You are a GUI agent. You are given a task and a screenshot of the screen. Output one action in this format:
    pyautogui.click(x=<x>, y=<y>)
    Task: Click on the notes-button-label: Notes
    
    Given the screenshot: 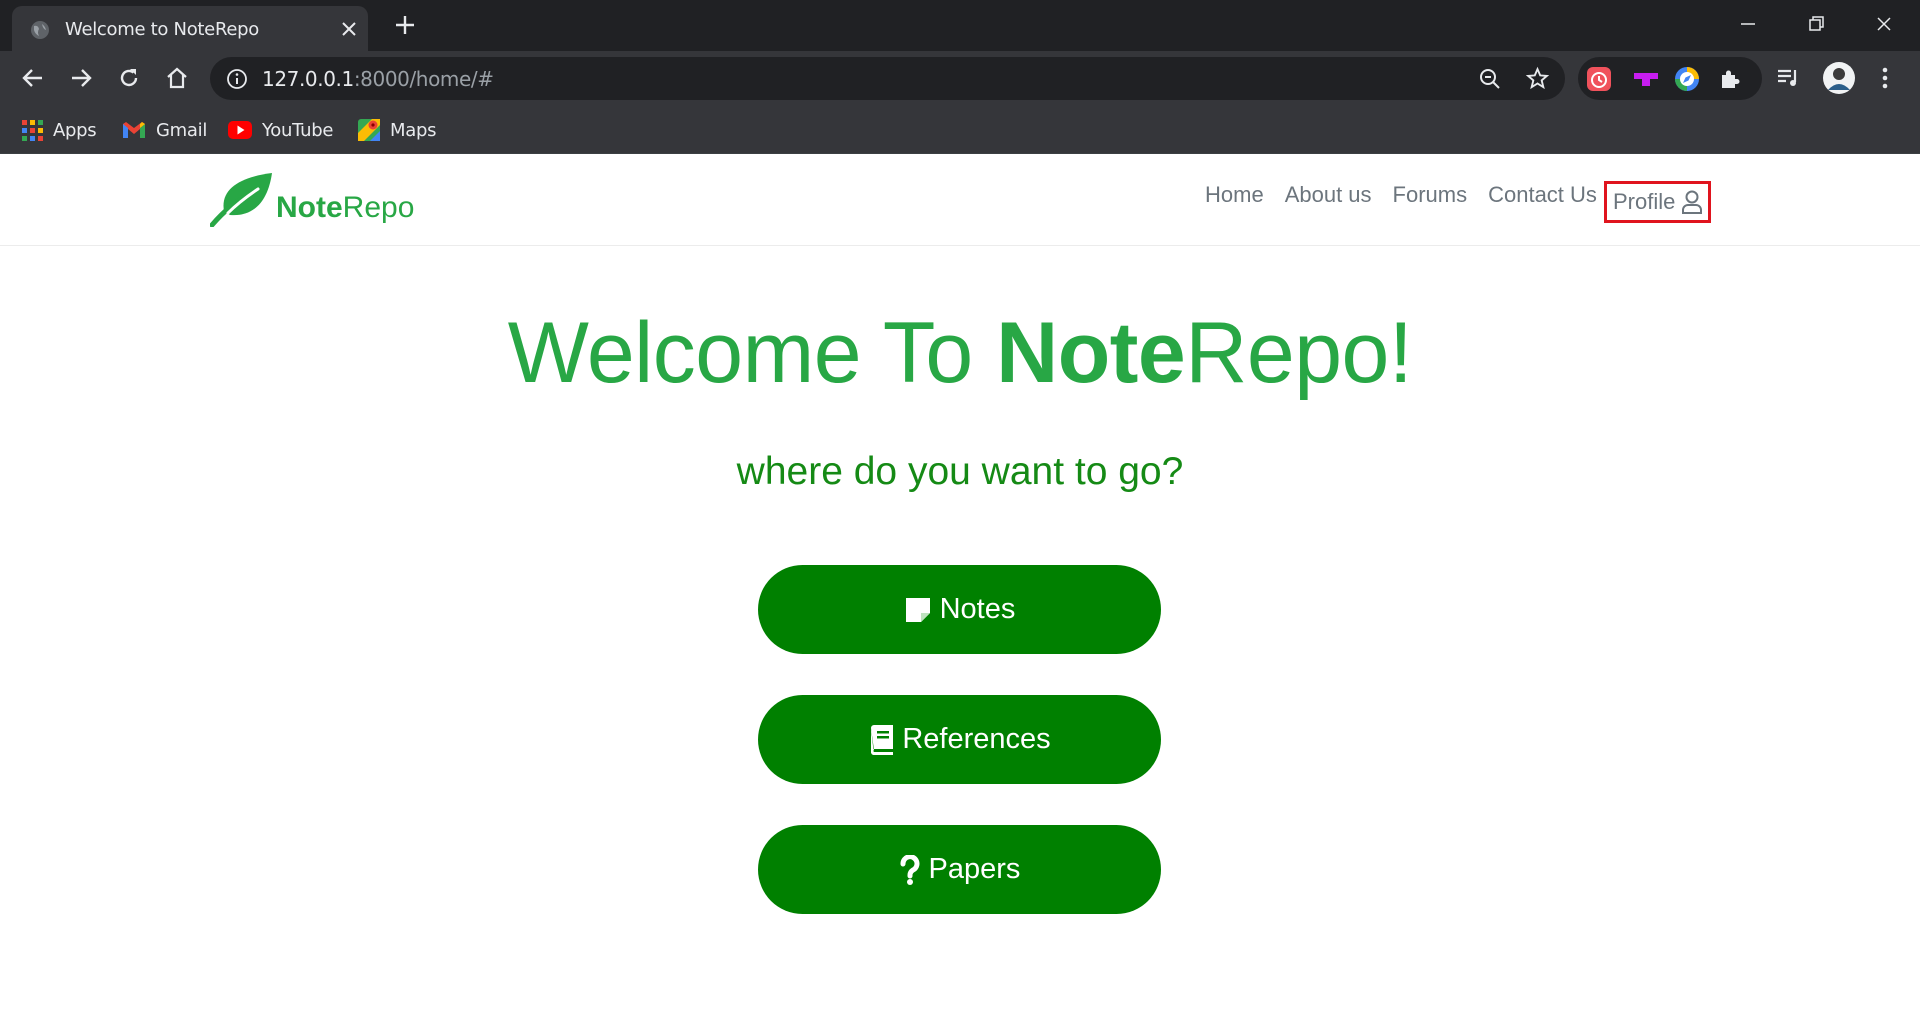 What is the action you would take?
    pyautogui.click(x=977, y=609)
    